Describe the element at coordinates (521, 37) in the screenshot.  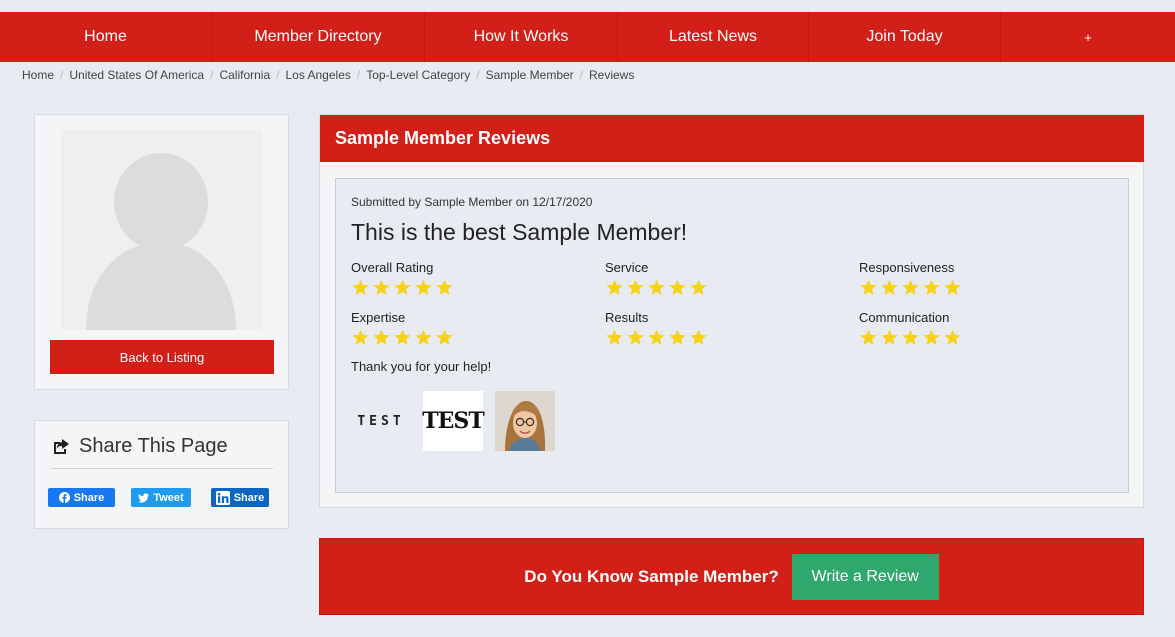
I see `nav-how-it-works: How It Works` at that location.